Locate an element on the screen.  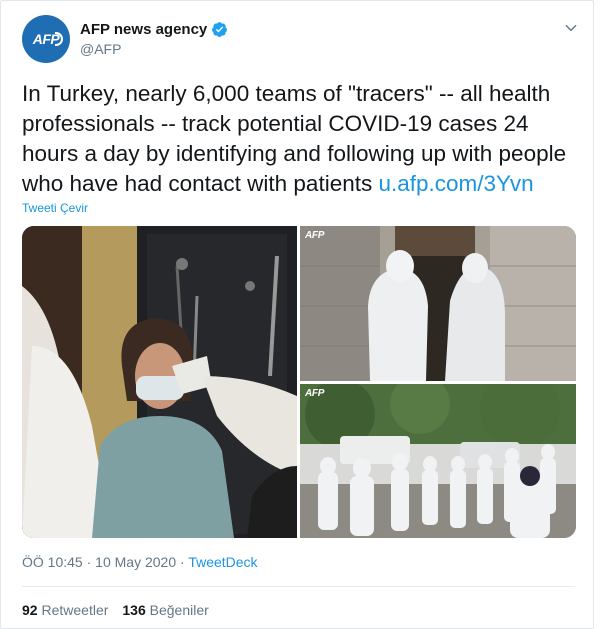
photo-tracers-street: AFP is located at coordinates (438, 461).